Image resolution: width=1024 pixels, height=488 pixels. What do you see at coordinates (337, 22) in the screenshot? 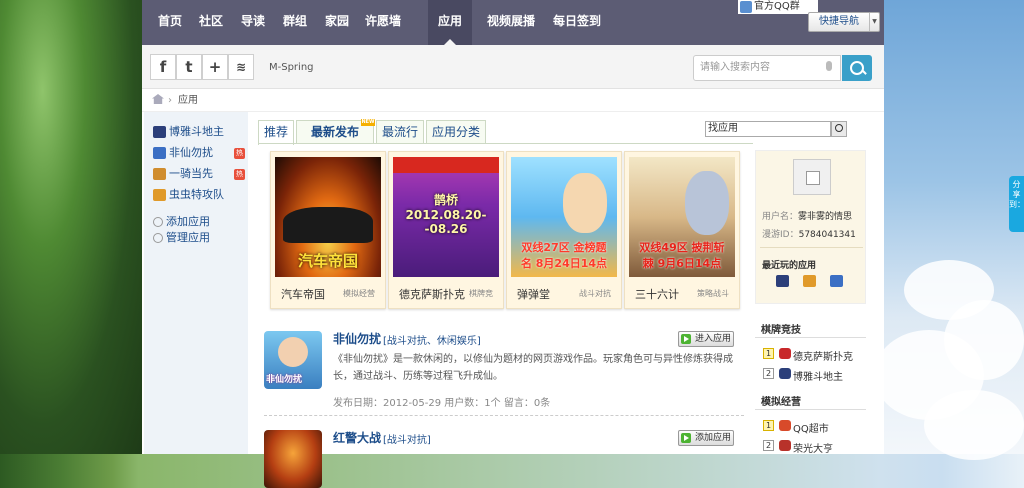
I see `nav-item-home-garden: 家园` at bounding box center [337, 22].